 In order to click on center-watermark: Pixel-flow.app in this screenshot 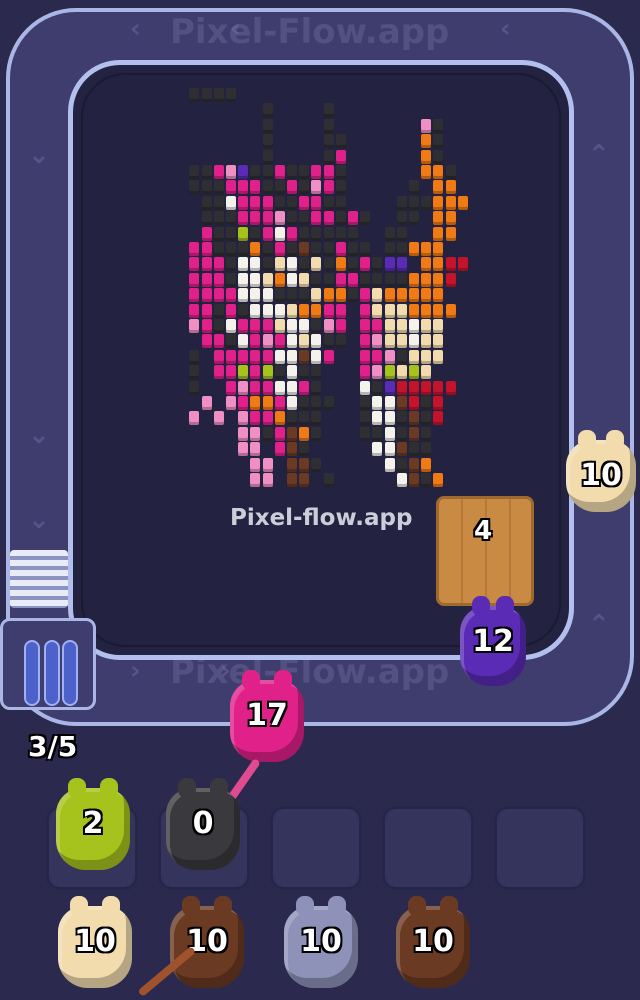, I will do `click(321, 518)`.